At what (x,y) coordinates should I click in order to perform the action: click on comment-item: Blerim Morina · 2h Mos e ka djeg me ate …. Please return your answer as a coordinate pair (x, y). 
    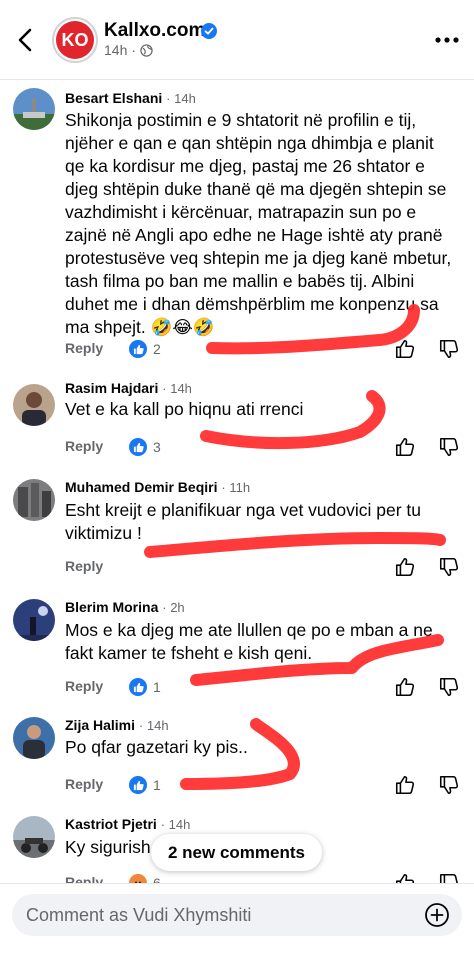
    Looking at the image, I should click on (237, 649).